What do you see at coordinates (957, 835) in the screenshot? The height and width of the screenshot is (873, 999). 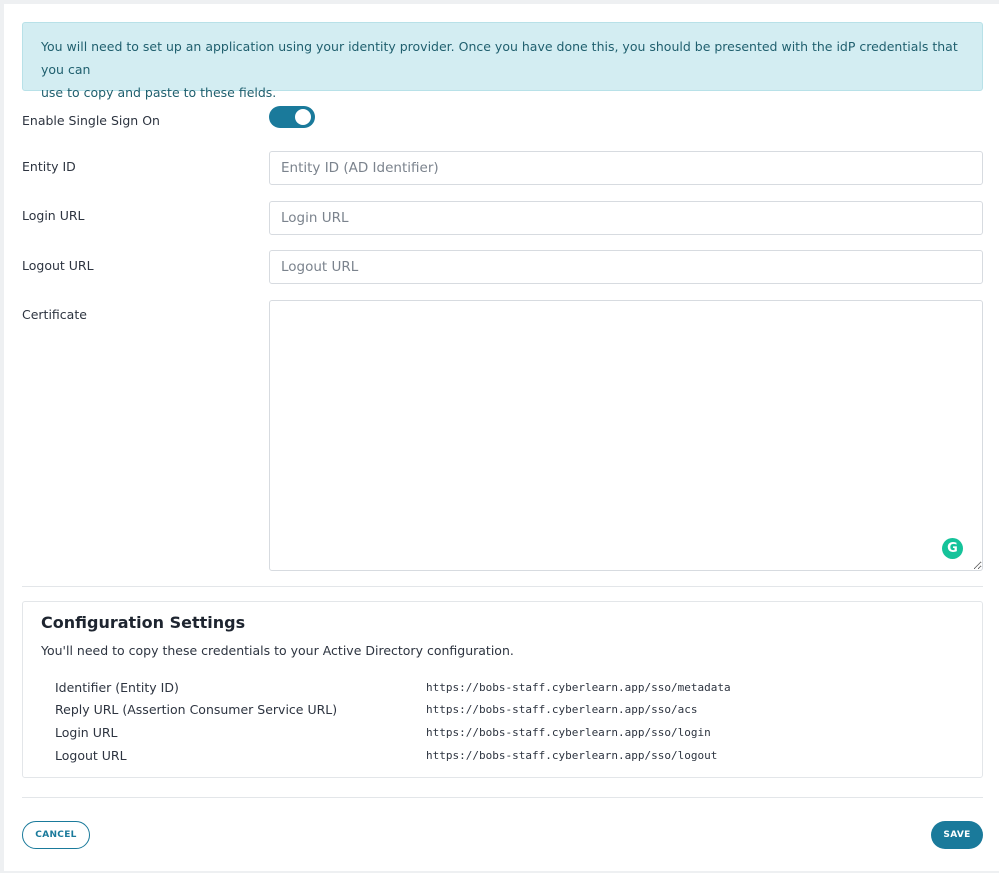 I see `save-button: SAVE` at bounding box center [957, 835].